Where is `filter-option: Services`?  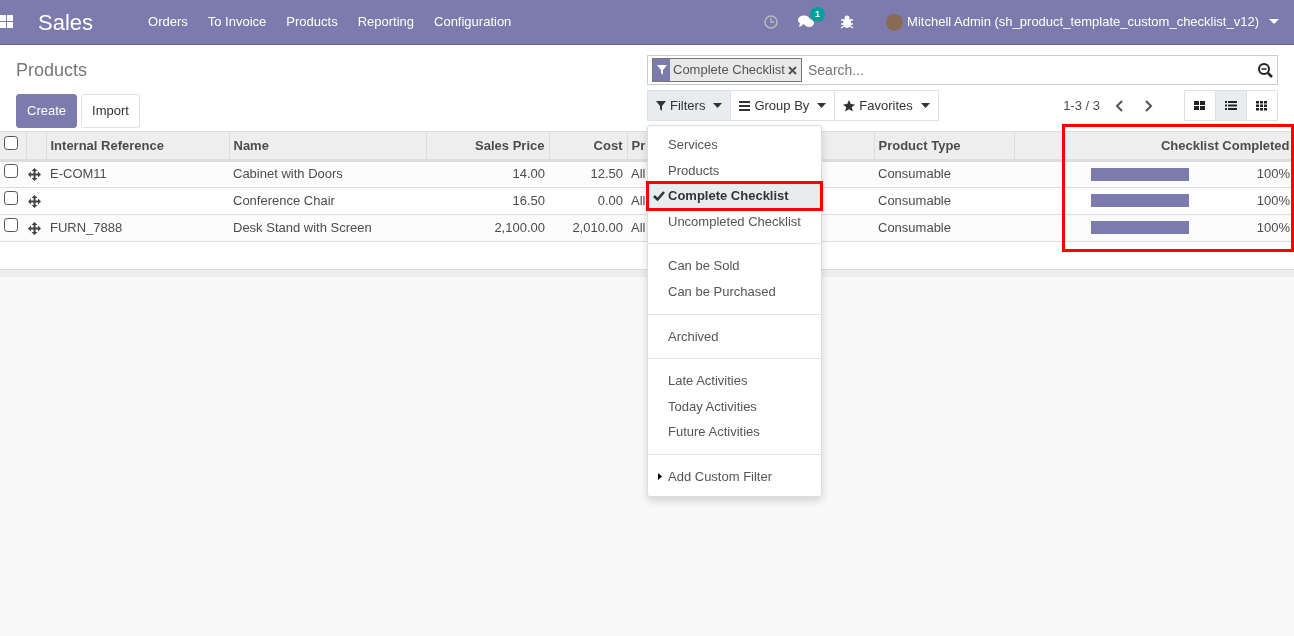 filter-option: Services is located at coordinates (734, 145).